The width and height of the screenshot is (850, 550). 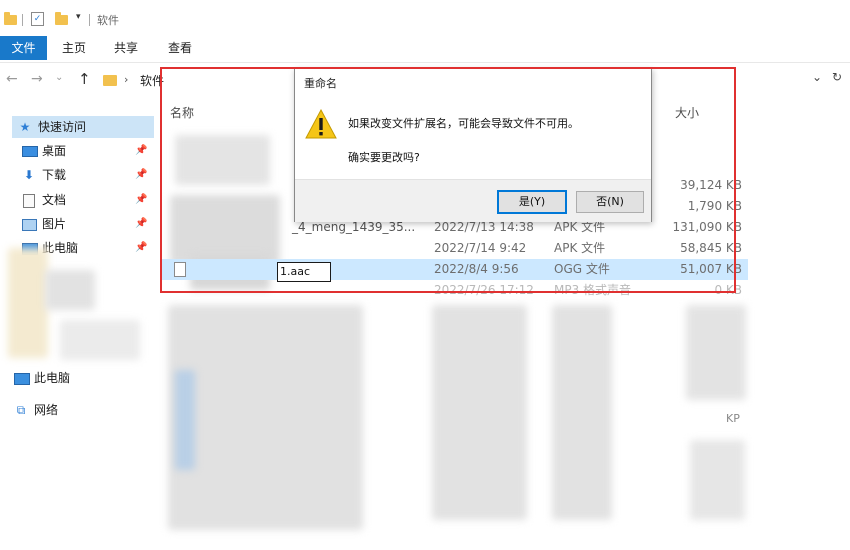 I want to click on sidebar-item-network: ⧉ 网络, so click(x=79, y=410).